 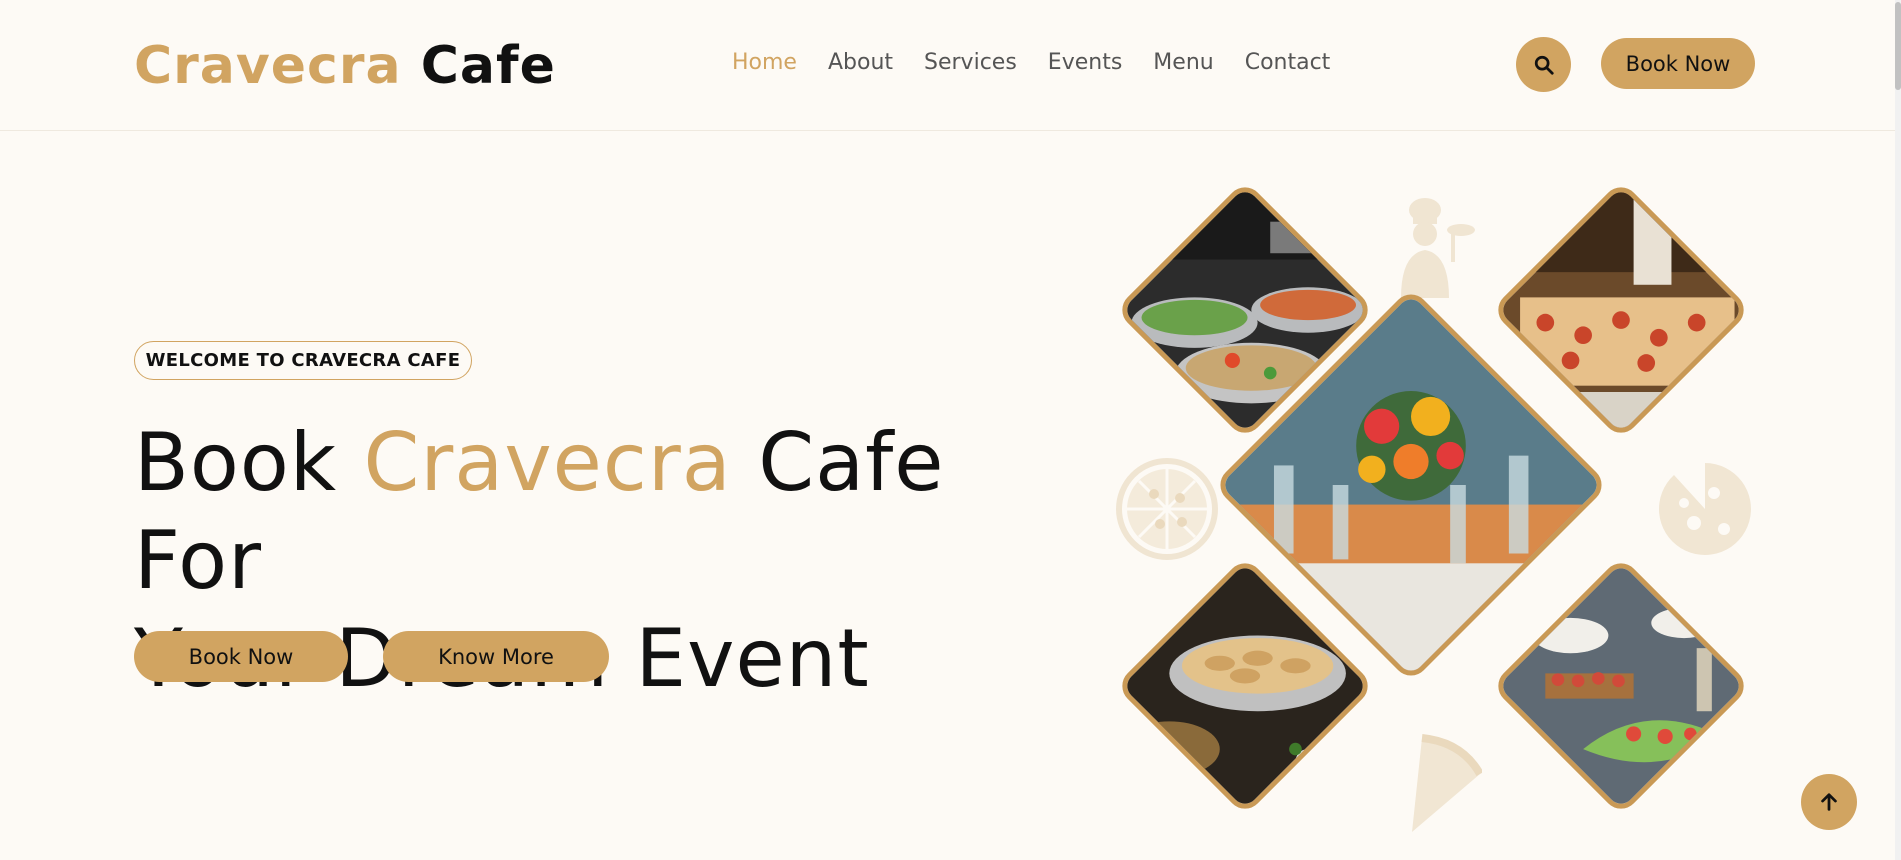 What do you see at coordinates (1898, 430) in the screenshot?
I see `page-scrollbar` at bounding box center [1898, 430].